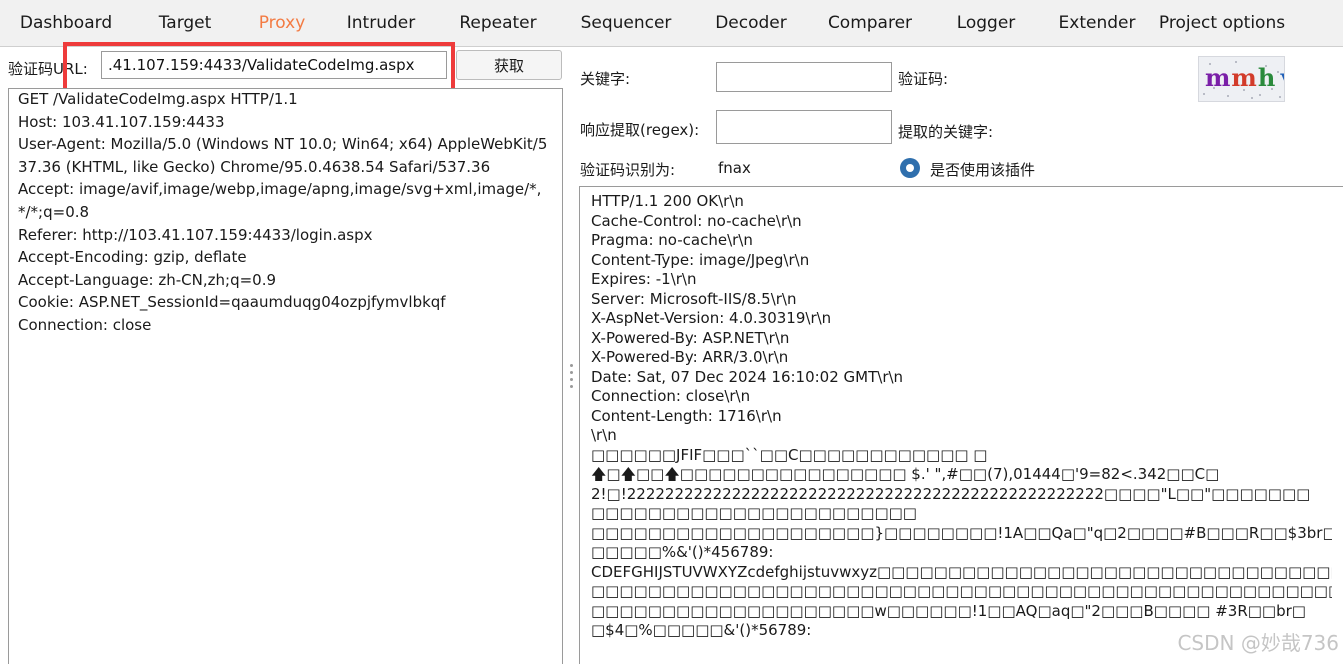 The image size is (1343, 664). Describe the element at coordinates (185, 16) in the screenshot. I see `tab-target: Target` at that location.